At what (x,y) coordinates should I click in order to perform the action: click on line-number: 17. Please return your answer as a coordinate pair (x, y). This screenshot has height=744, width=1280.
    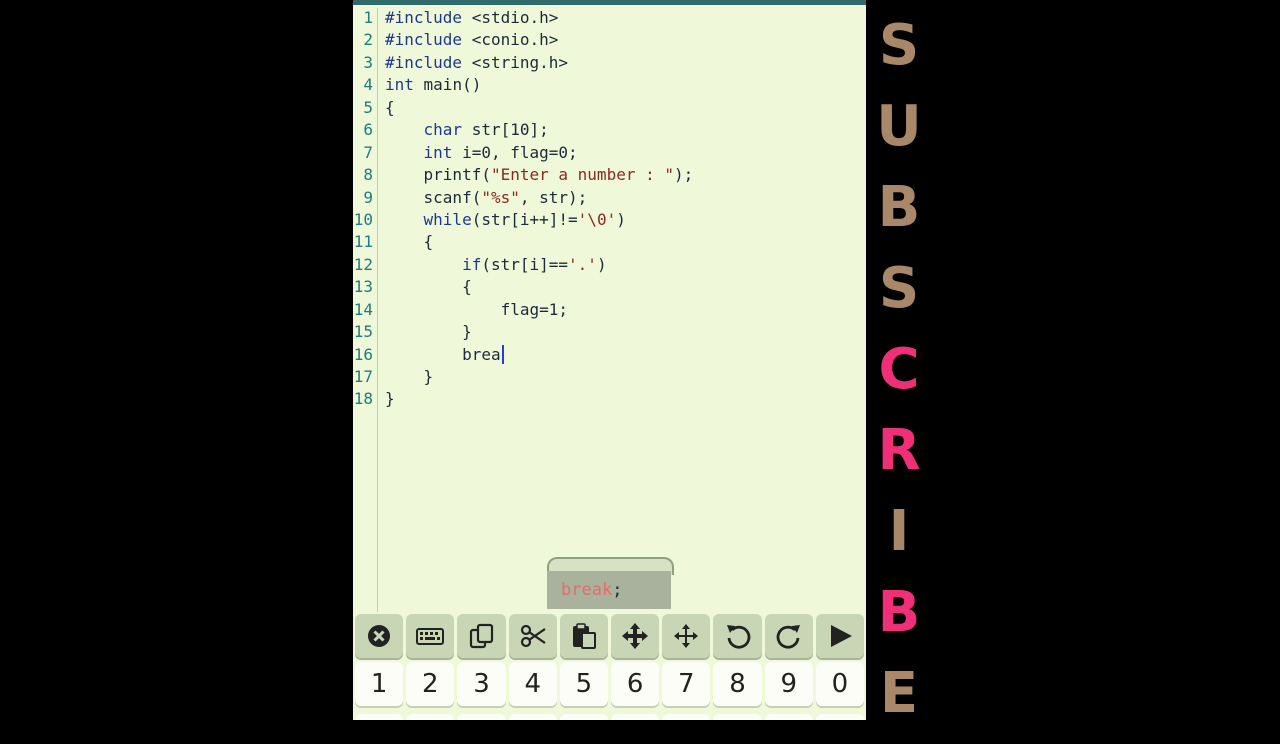
    Looking at the image, I should click on (363, 376).